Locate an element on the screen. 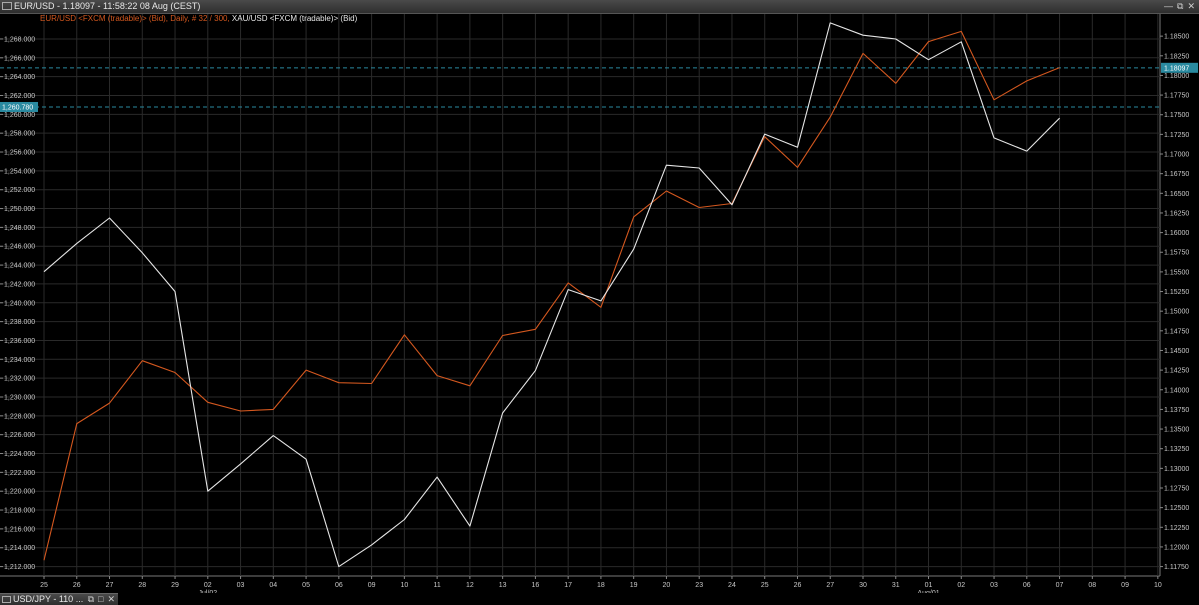 This screenshot has width=1199, height=605. left-tick-label: 1,232.000 is located at coordinates (19, 379).